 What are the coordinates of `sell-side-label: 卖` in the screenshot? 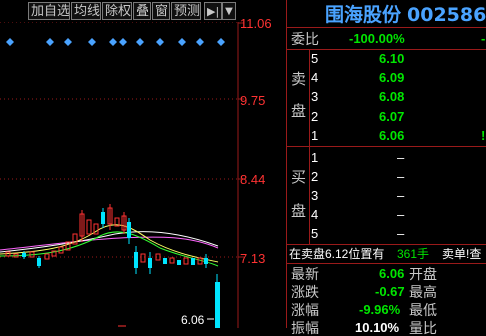 It's located at (299, 79).